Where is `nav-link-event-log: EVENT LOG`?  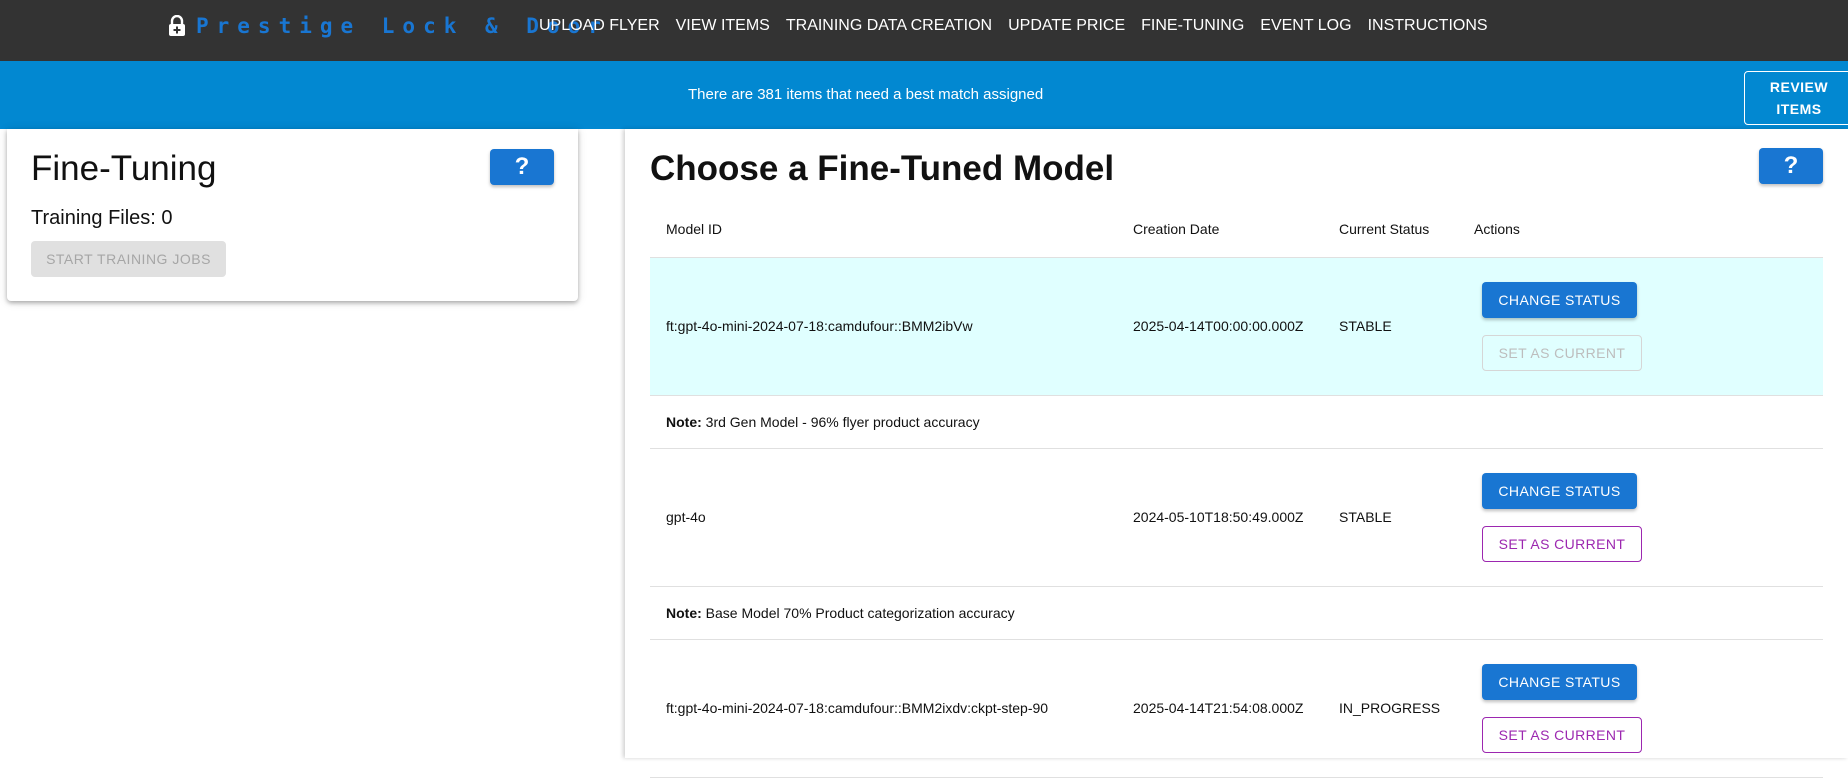
nav-link-event-log: EVENT LOG is located at coordinates (1305, 26).